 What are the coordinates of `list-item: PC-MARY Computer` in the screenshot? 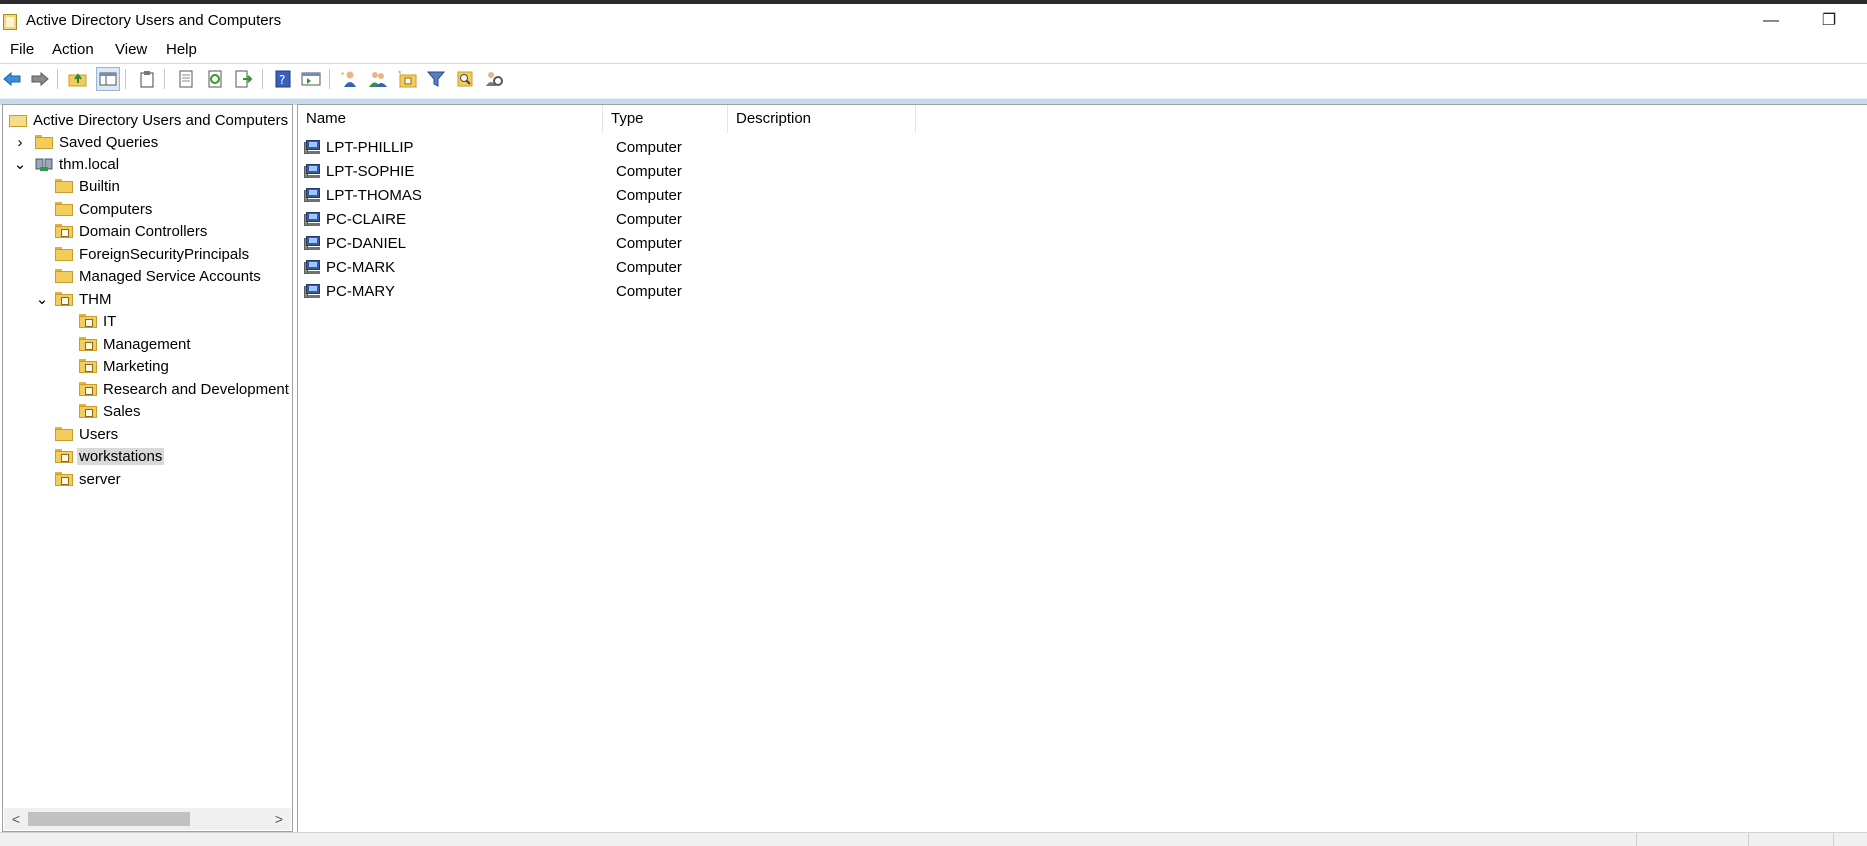 It's located at (493, 291).